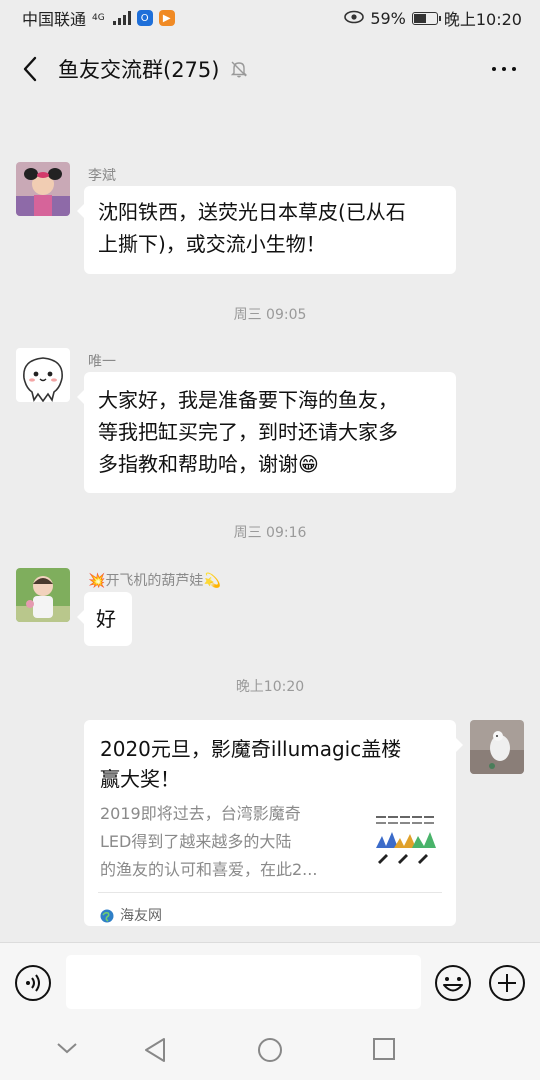 The image size is (540, 1080). I want to click on sender-prefix-emoji: 💥, so click(97, 581).